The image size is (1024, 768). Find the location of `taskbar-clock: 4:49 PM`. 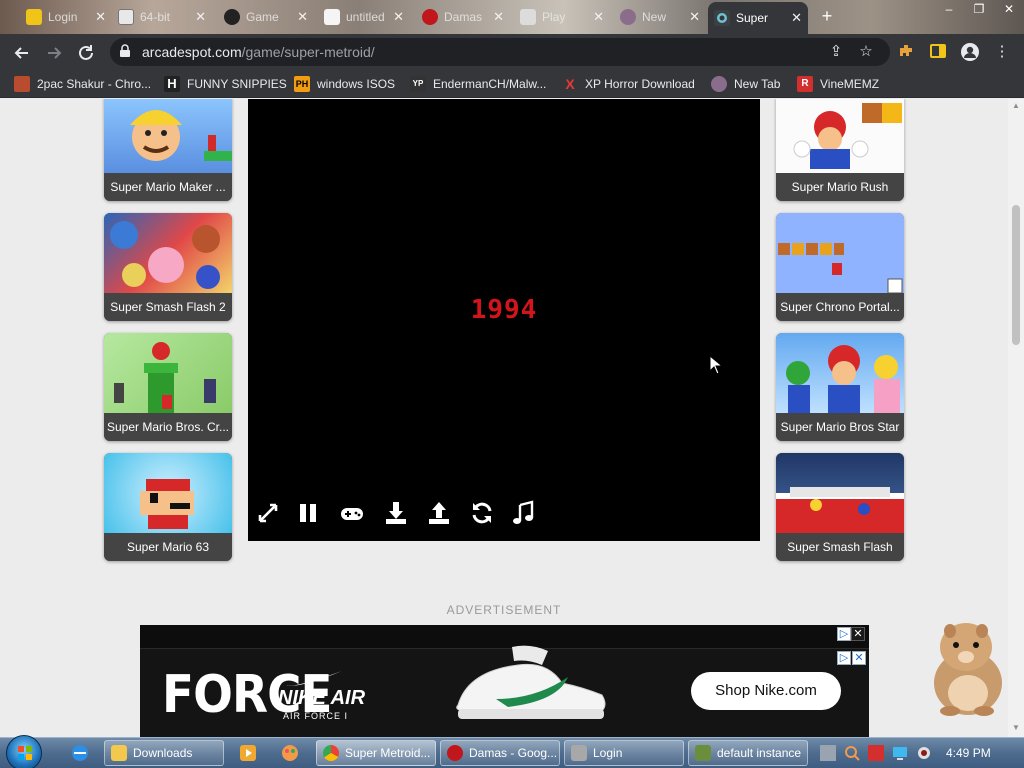

taskbar-clock: 4:49 PM is located at coordinates (968, 753).